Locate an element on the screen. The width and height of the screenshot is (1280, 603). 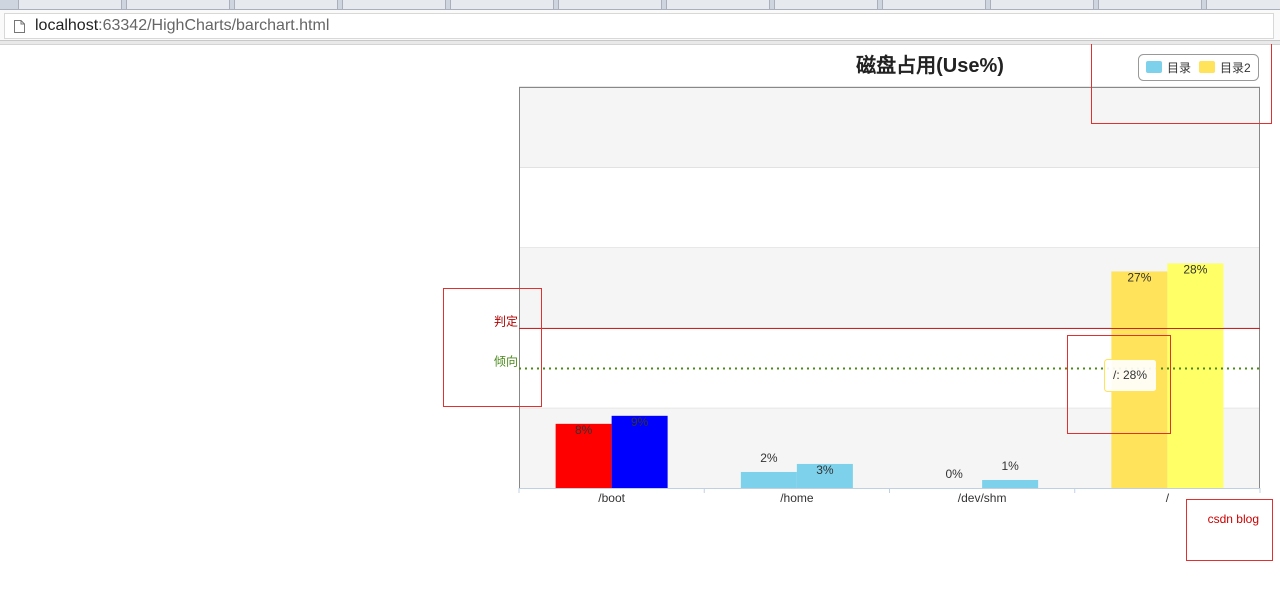
plot-line-label: 倾向 is located at coordinates (506, 361).